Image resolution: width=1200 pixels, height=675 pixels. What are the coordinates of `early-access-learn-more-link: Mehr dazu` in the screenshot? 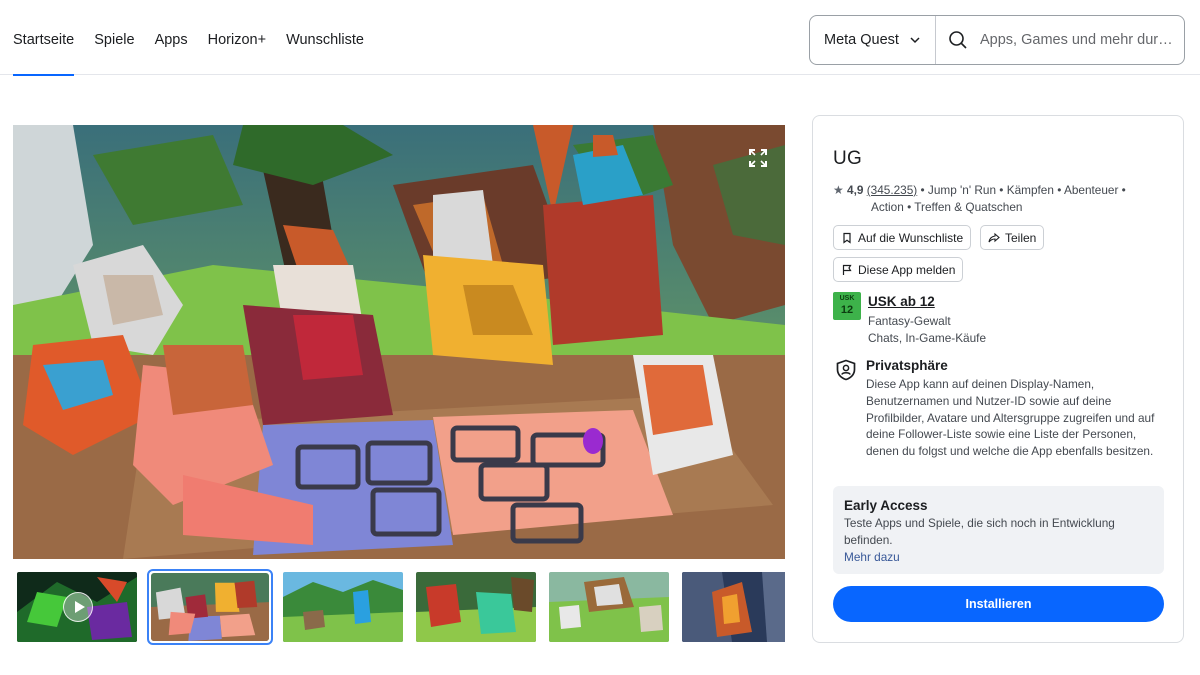 It's located at (998, 557).